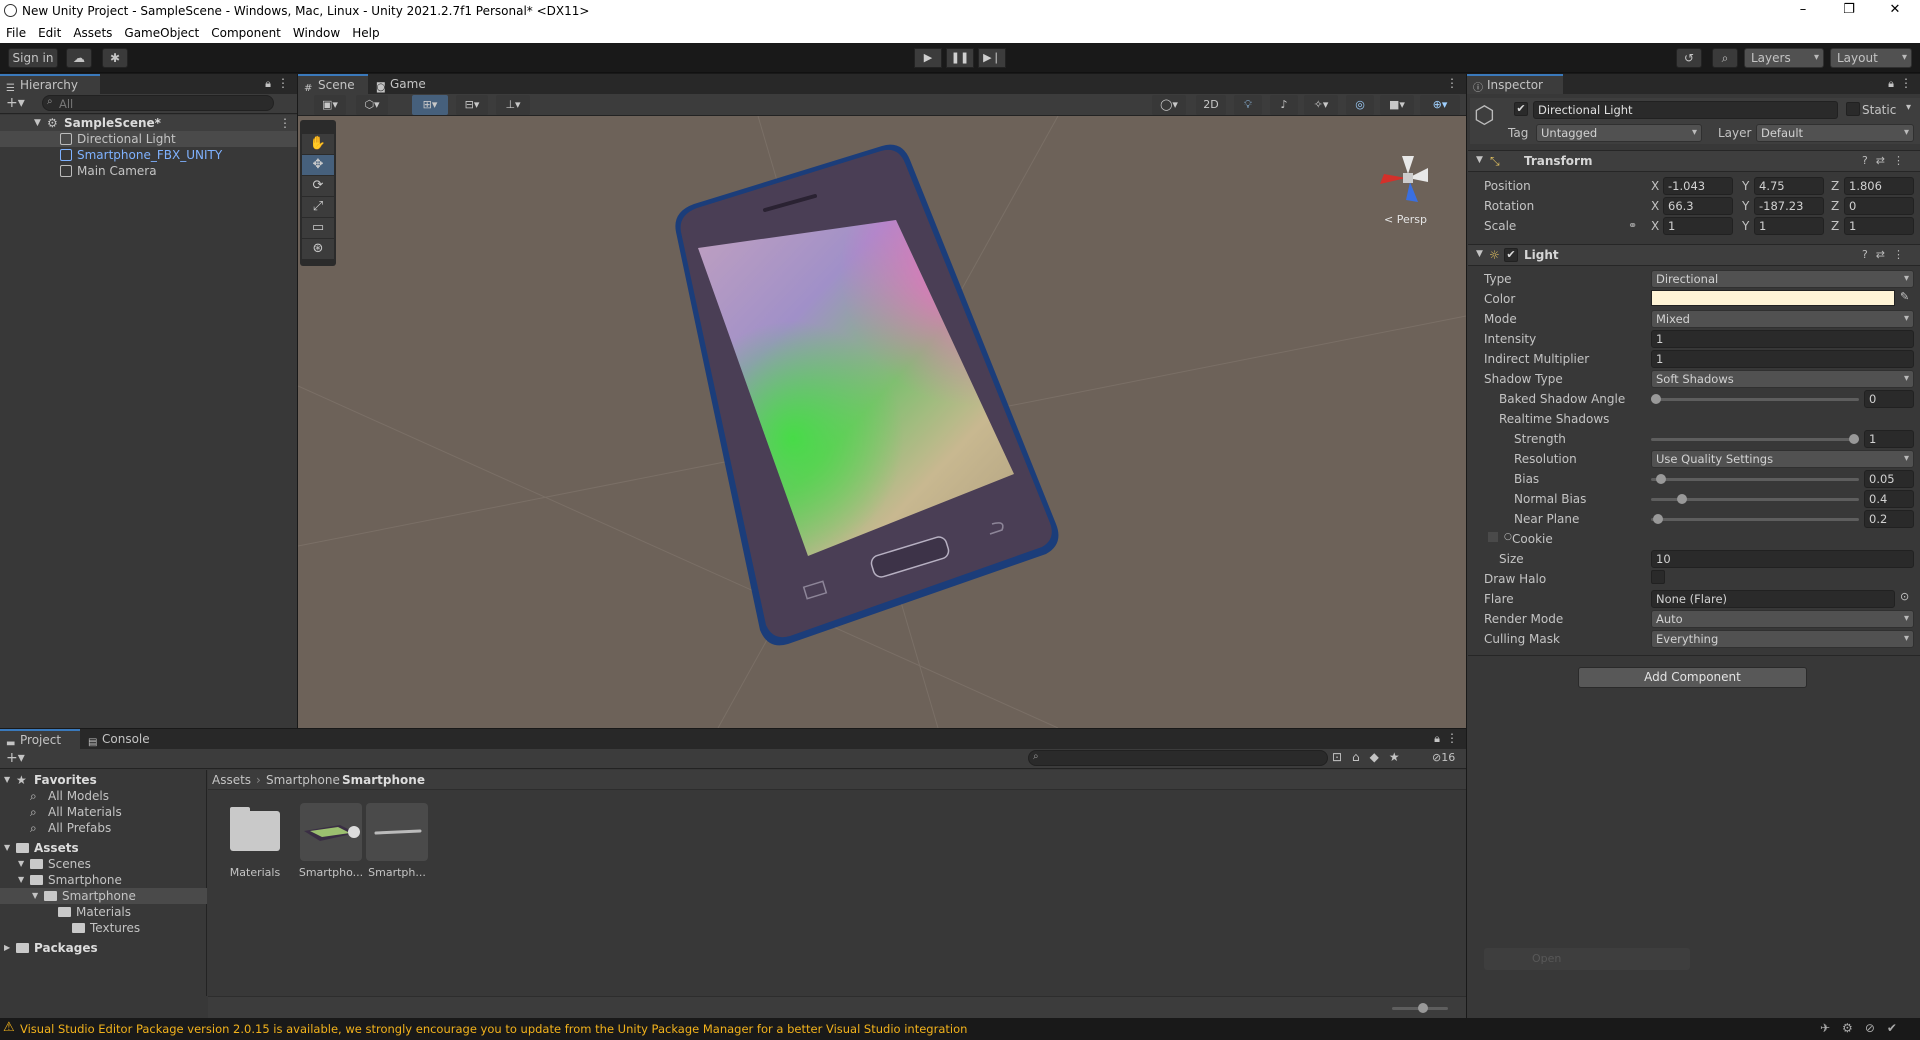  What do you see at coordinates (1698, 186) in the screenshot?
I see `position-x-field: -1.043` at bounding box center [1698, 186].